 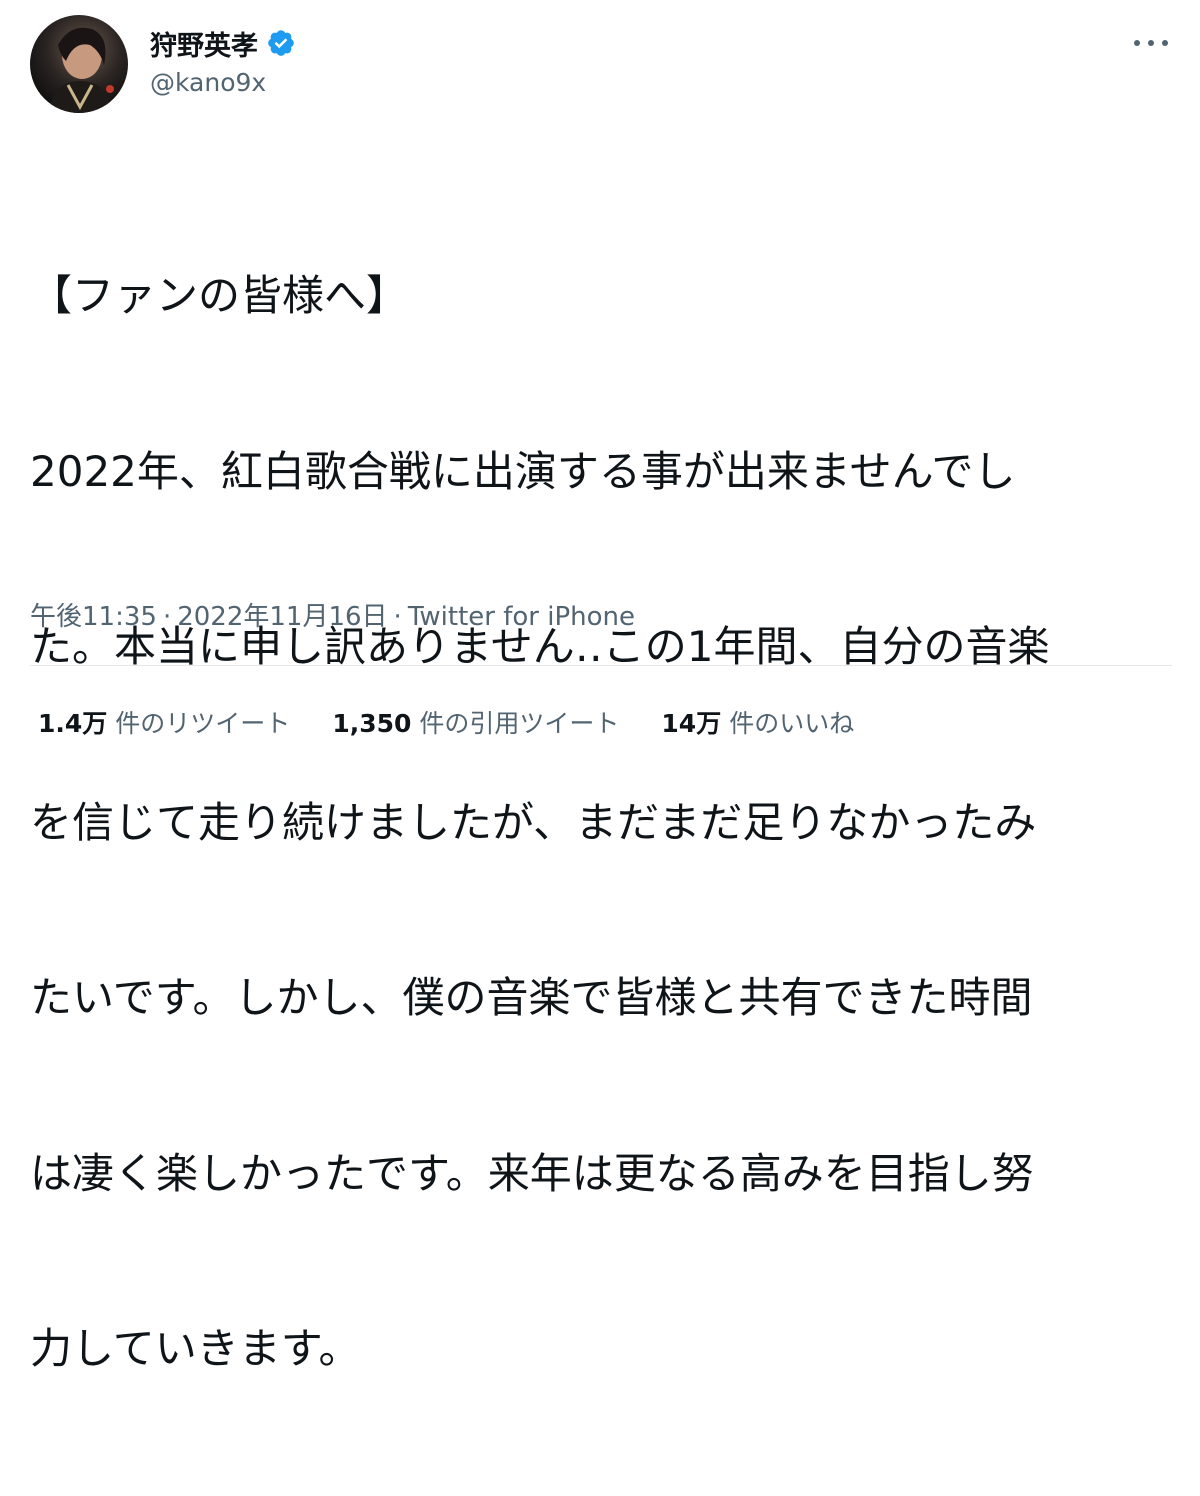 What do you see at coordinates (203, 723) in the screenshot?
I see `retweets-label: 件のリツイート` at bounding box center [203, 723].